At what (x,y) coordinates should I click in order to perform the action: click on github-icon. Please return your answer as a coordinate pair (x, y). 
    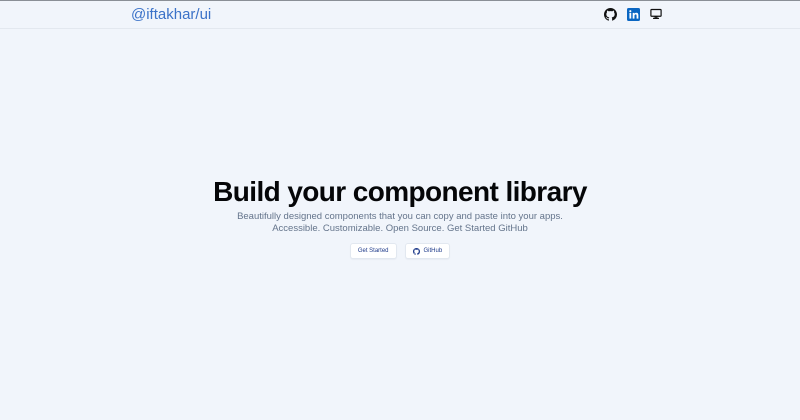
    Looking at the image, I should click on (610, 14).